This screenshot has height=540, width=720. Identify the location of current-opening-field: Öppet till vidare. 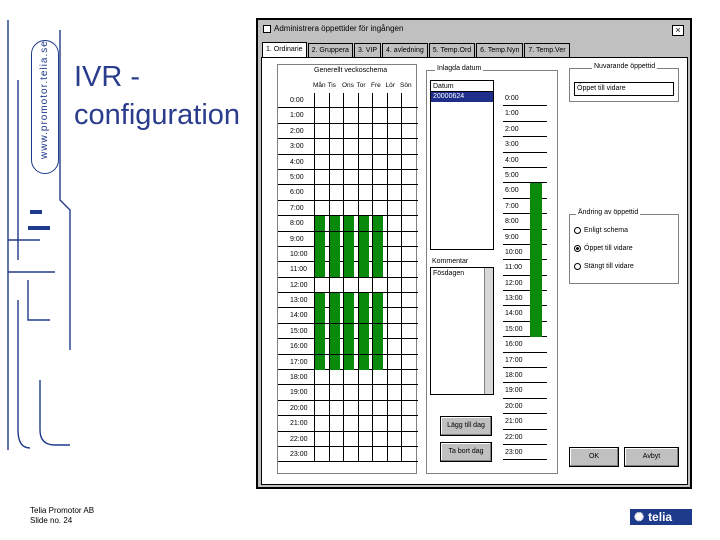
(624, 89).